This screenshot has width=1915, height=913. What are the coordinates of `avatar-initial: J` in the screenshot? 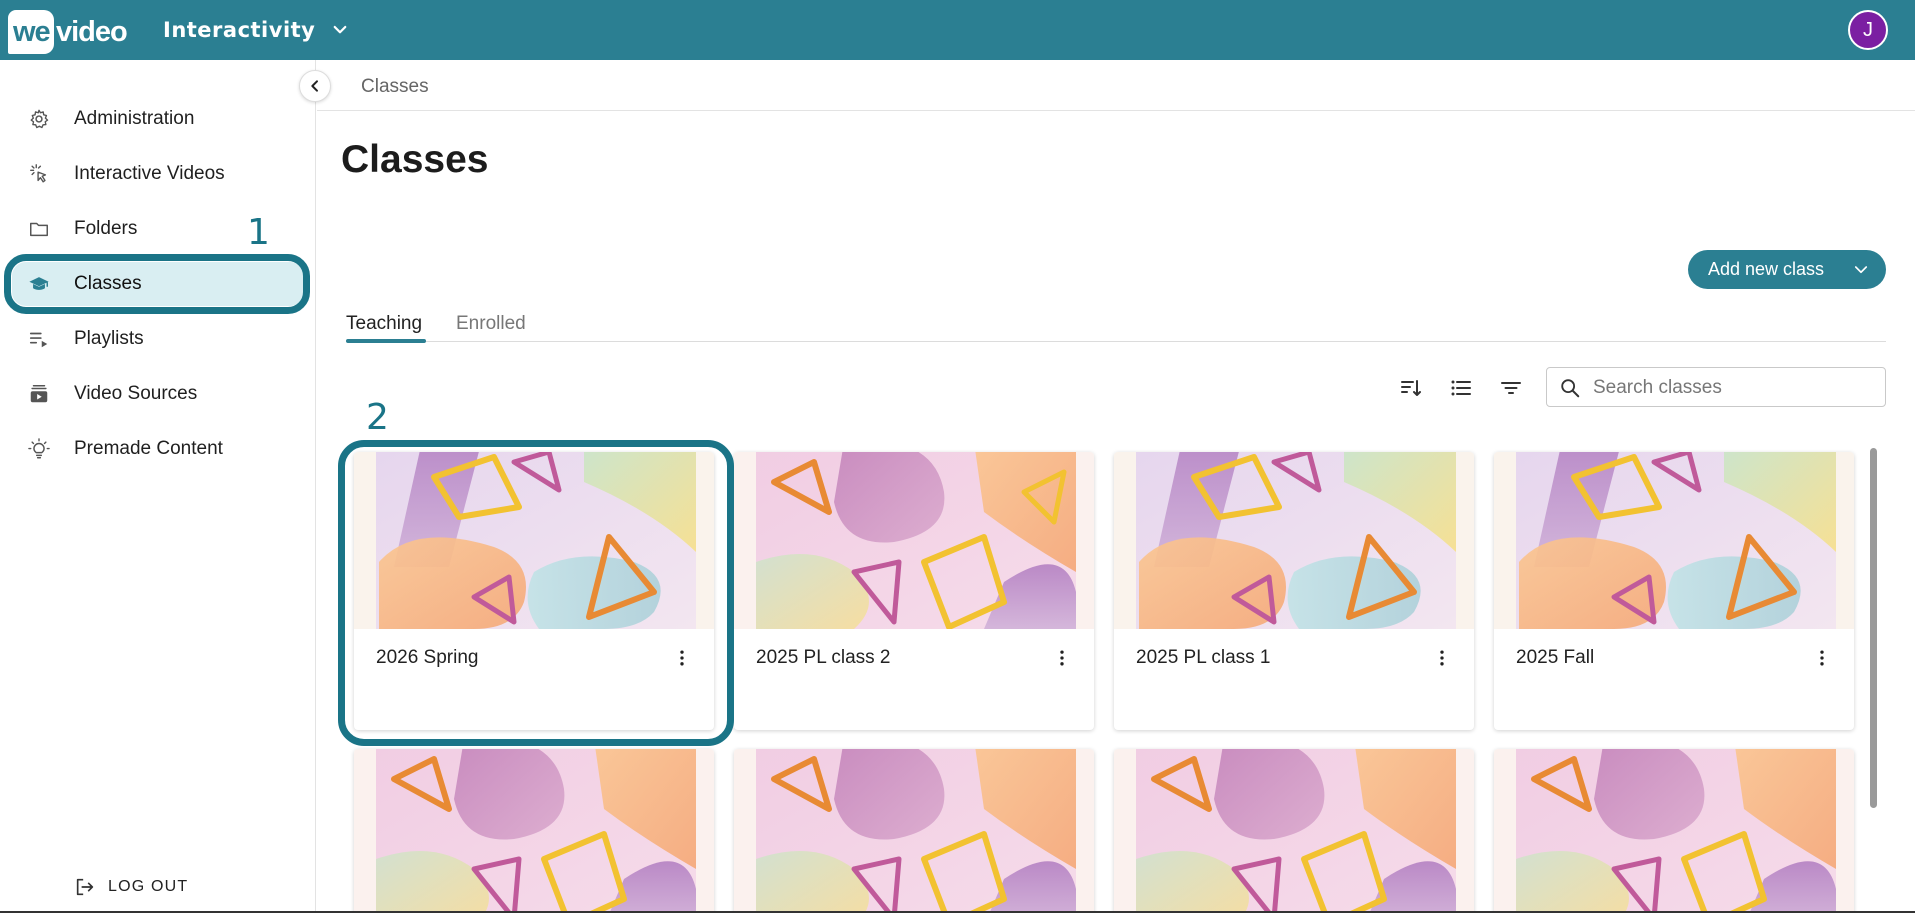 It's located at (1868, 29).